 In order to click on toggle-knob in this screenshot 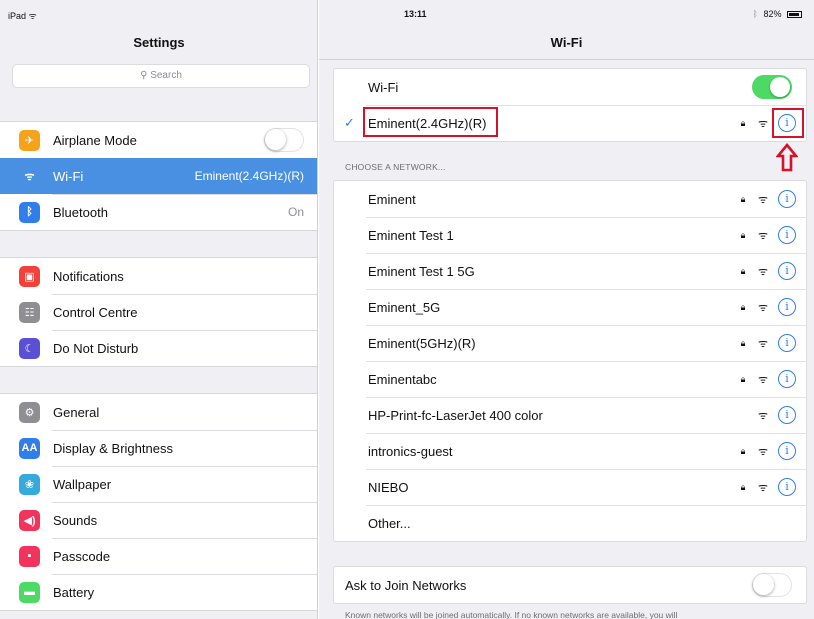, I will do `click(780, 87)`.